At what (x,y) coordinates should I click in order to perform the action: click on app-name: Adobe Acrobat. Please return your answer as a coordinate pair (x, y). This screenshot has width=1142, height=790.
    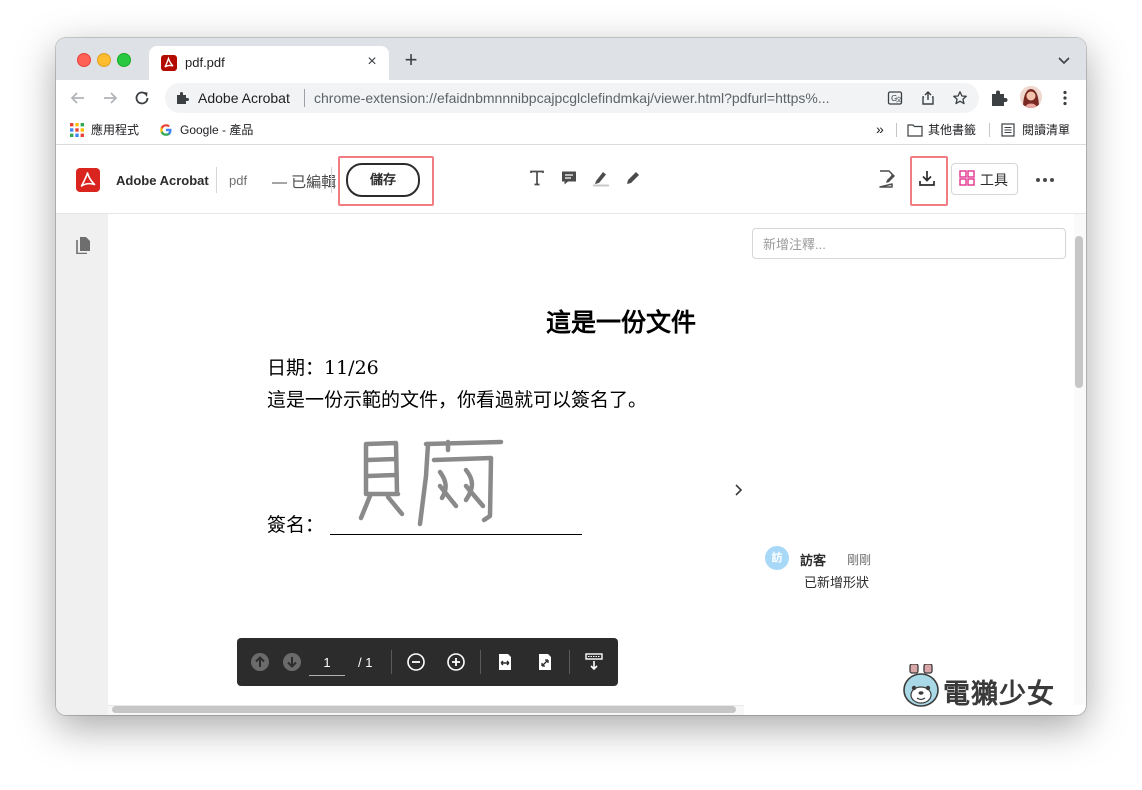
    Looking at the image, I should click on (162, 180).